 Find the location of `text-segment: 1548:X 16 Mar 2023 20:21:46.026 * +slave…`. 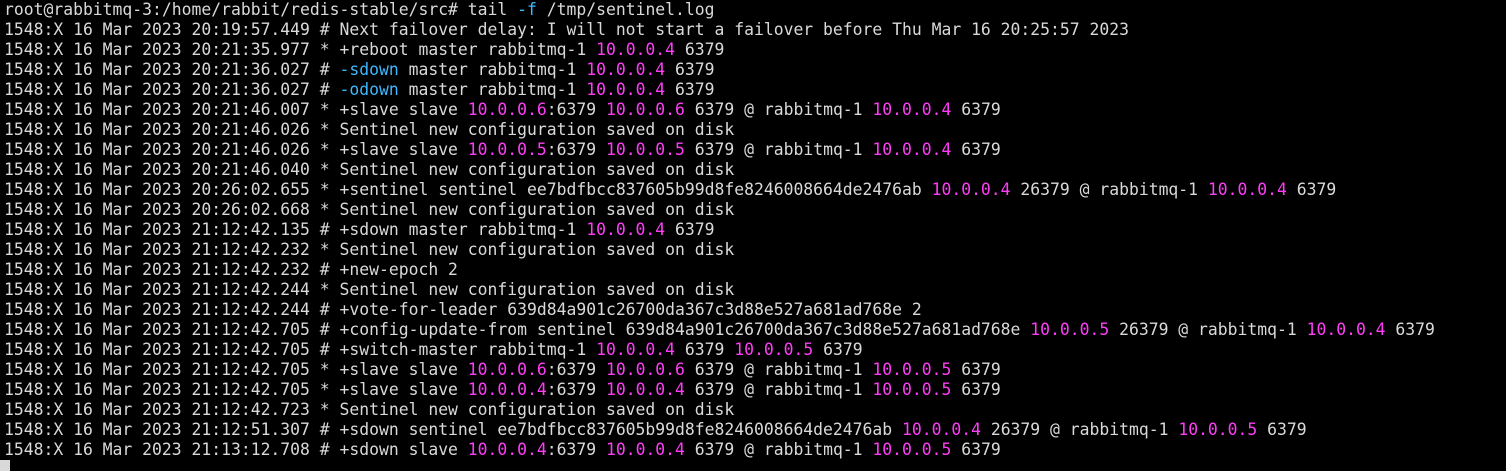

text-segment: 1548:X 16 Mar 2023 20:21:46.026 * +slave… is located at coordinates (236, 149).